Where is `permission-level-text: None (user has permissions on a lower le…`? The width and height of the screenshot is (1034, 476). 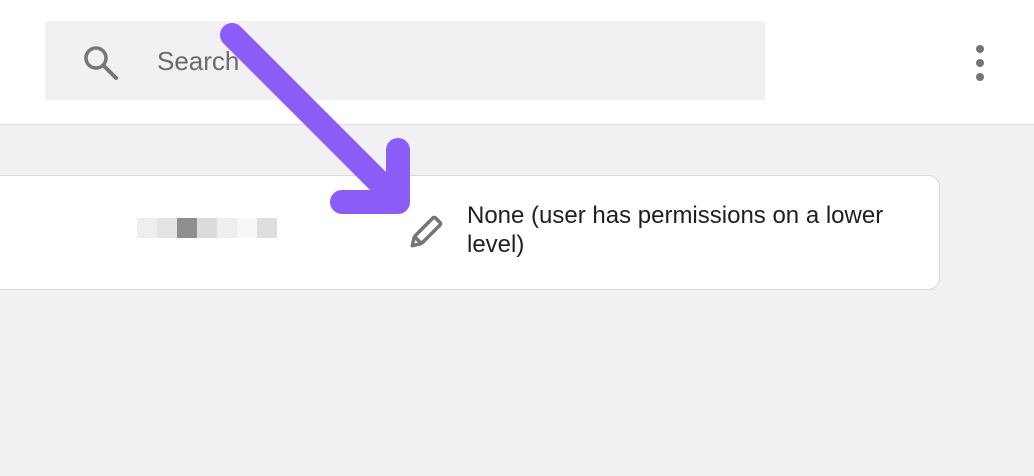 permission-level-text: None (user has permissions on a lower le… is located at coordinates (675, 230).